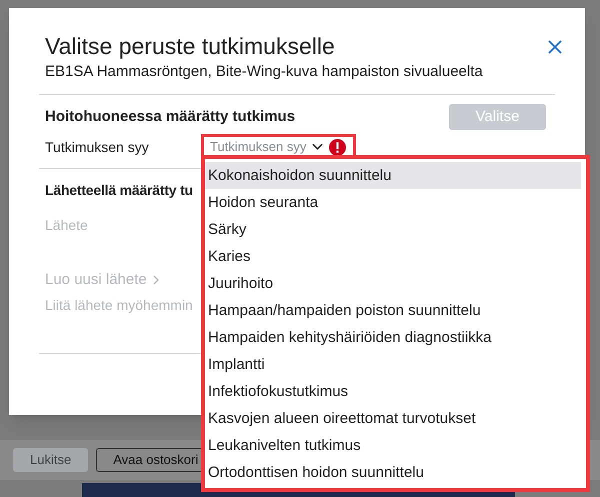 The height and width of the screenshot is (497, 600). What do you see at coordinates (393, 418) in the screenshot?
I see `dropdown-option: Kasvojen alueen oireettomat turvotukset` at bounding box center [393, 418].